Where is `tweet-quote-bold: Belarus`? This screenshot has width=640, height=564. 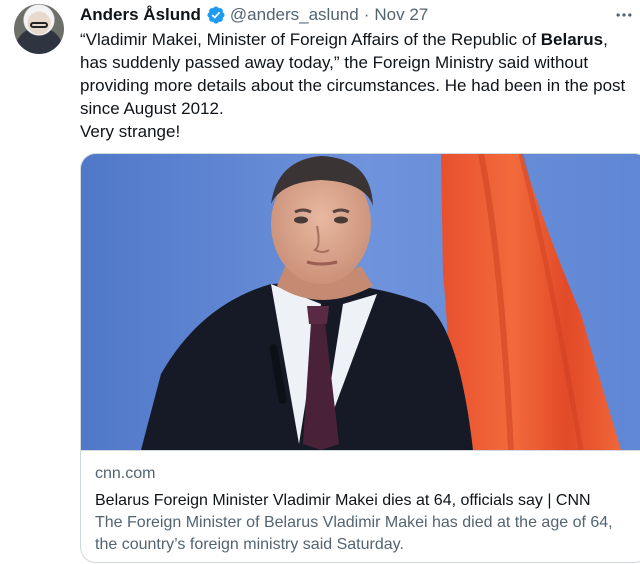 tweet-quote-bold: Belarus is located at coordinates (572, 39).